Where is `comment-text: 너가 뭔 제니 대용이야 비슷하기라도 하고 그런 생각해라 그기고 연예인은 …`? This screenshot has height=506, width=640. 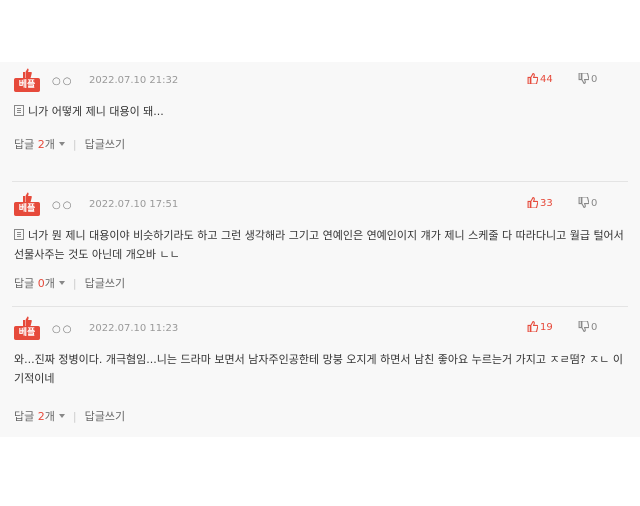
comment-text: 너가 뭔 제니 대용이야 비슷하기라도 하고 그런 생각해라 그기고 연예인은 … is located at coordinates (321, 245).